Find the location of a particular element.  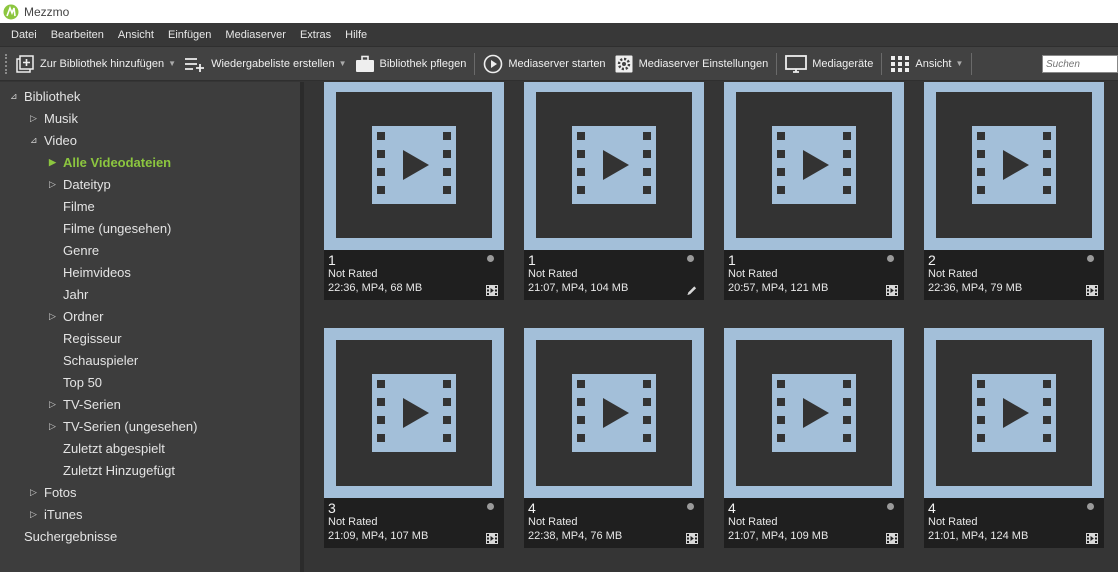

video-card: 3 Not Rated 21:09, MP4, 107 MB is located at coordinates (414, 438).